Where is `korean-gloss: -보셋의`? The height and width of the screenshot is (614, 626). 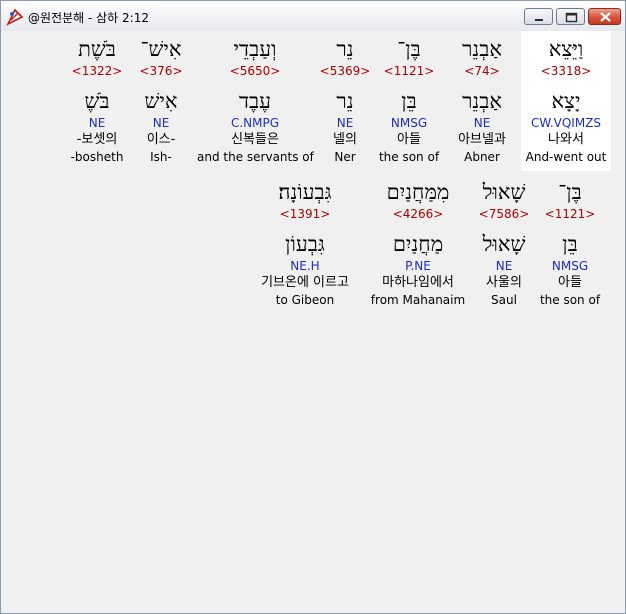
korean-gloss: -보셋의 is located at coordinates (97, 139).